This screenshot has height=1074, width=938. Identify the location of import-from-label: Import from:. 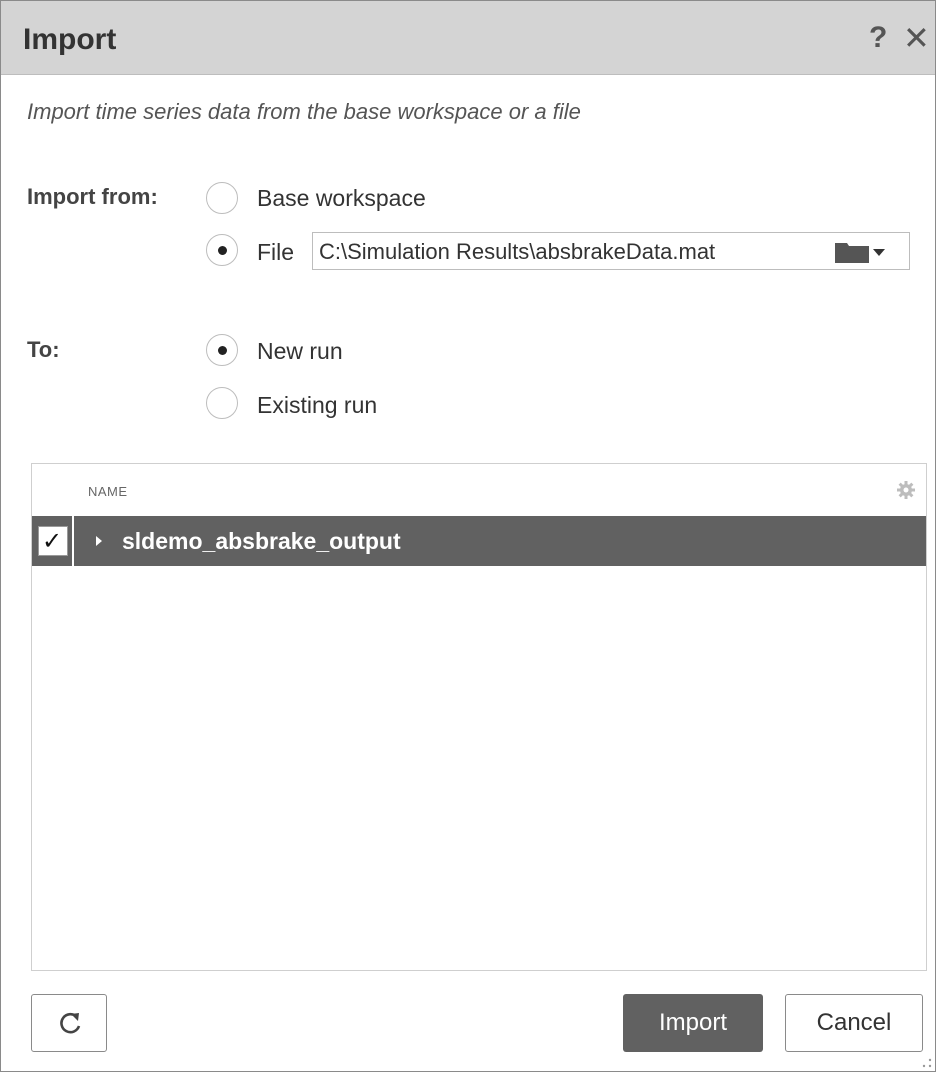
(92, 196).